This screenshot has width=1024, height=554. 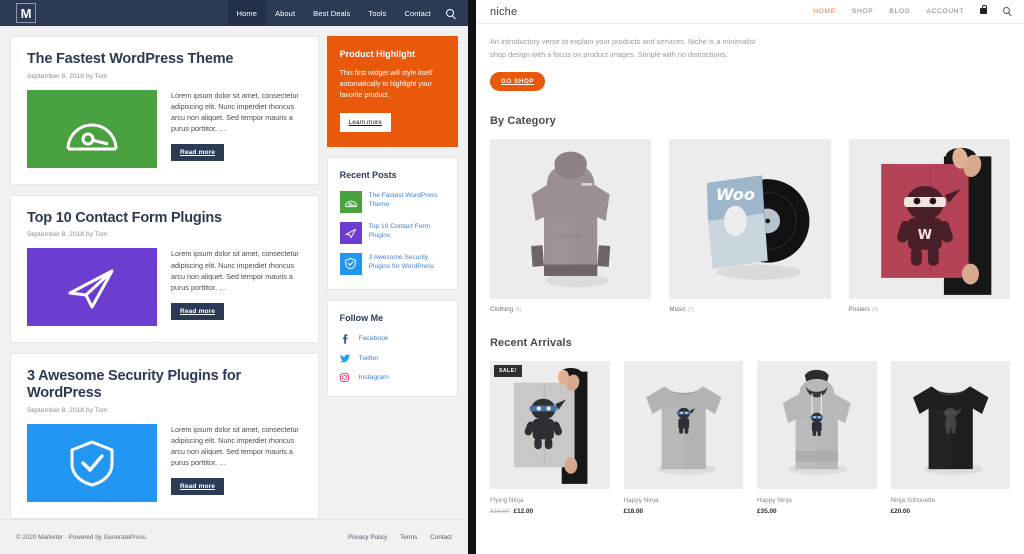 What do you see at coordinates (951, 500) in the screenshot?
I see `product-name: Ninja Silhouette` at bounding box center [951, 500].